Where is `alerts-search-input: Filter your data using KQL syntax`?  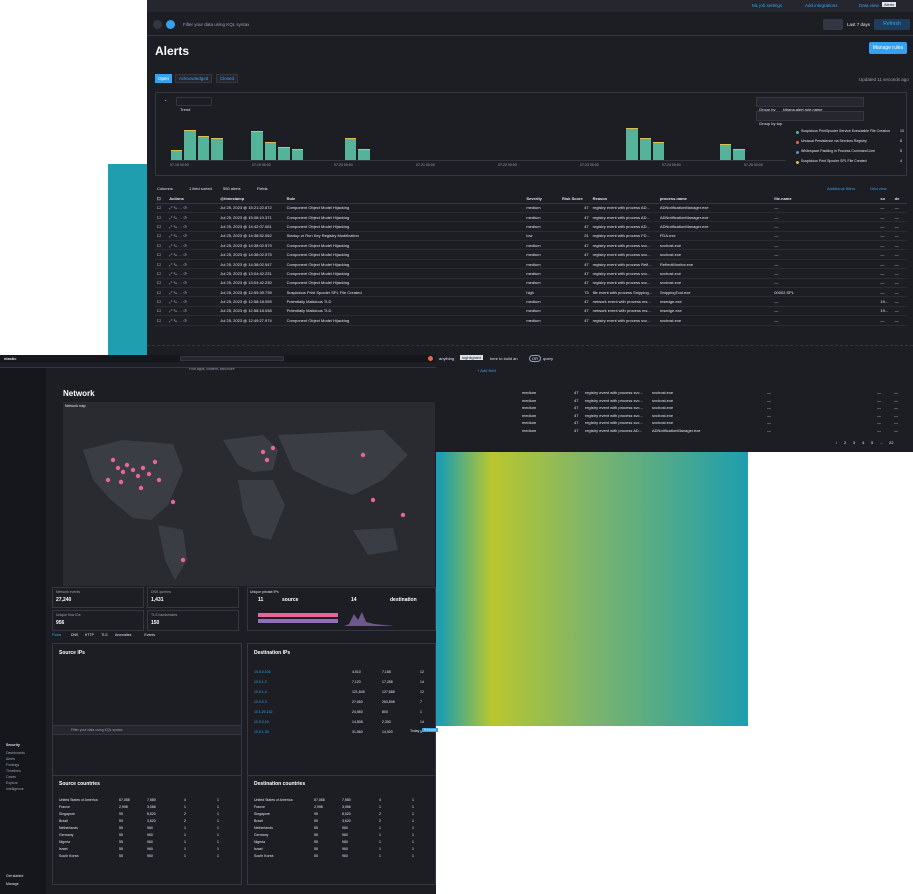 alerts-search-input: Filter your data using KQL syntax is located at coordinates (216, 24).